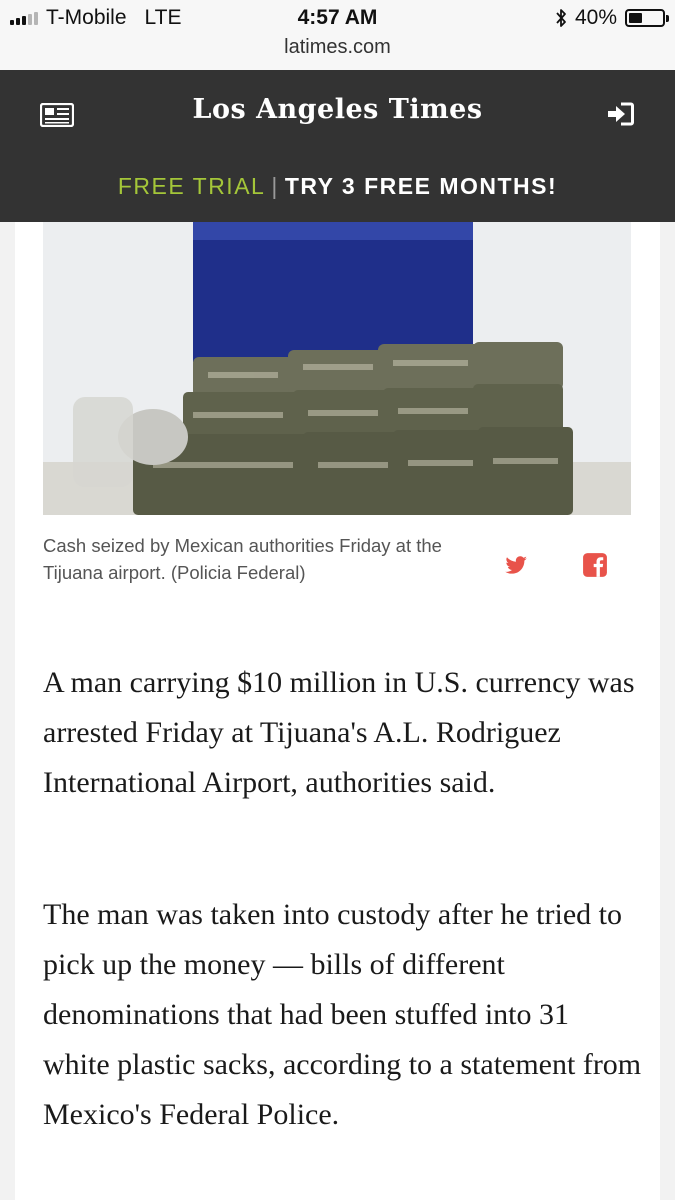  I want to click on address-bar-url: latimes.com, so click(337, 47).